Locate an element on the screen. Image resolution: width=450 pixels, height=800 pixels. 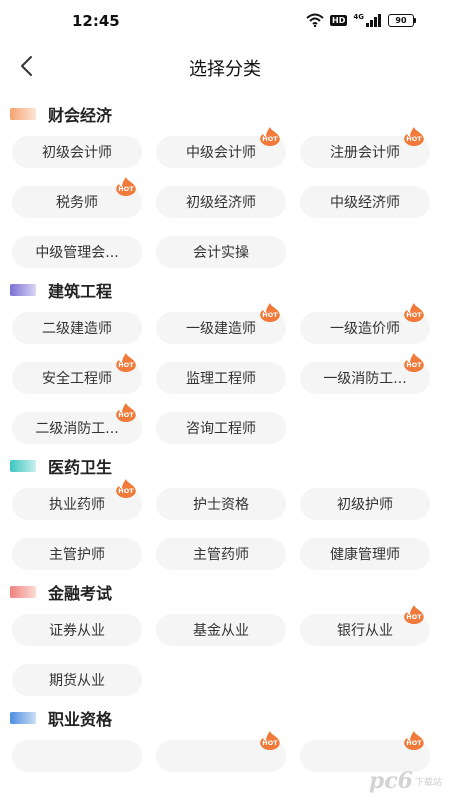
category-chip-label: 中级经济师 is located at coordinates (365, 203).